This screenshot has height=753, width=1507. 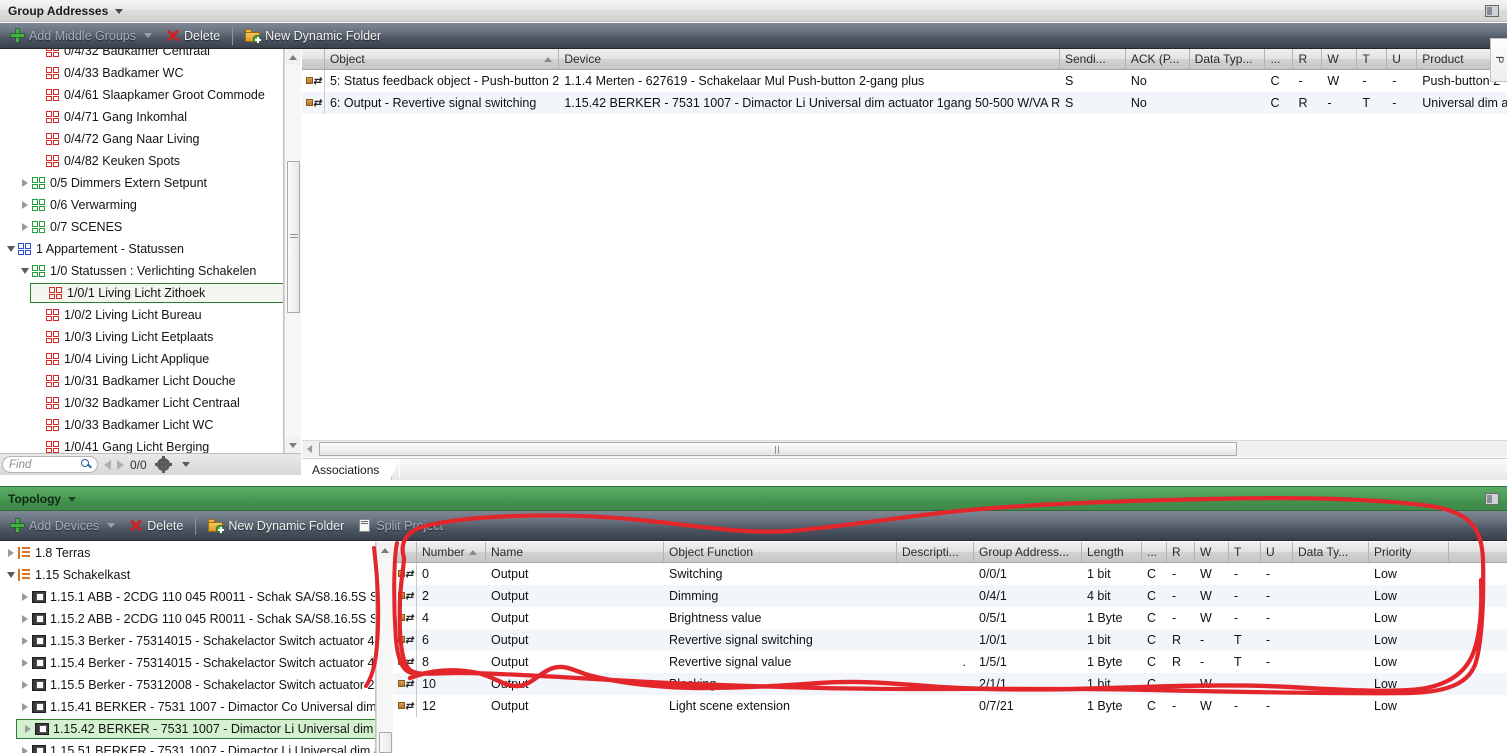 I want to click on tree-item: 1/0/31 Badkamer Licht Douche, so click(x=141, y=381).